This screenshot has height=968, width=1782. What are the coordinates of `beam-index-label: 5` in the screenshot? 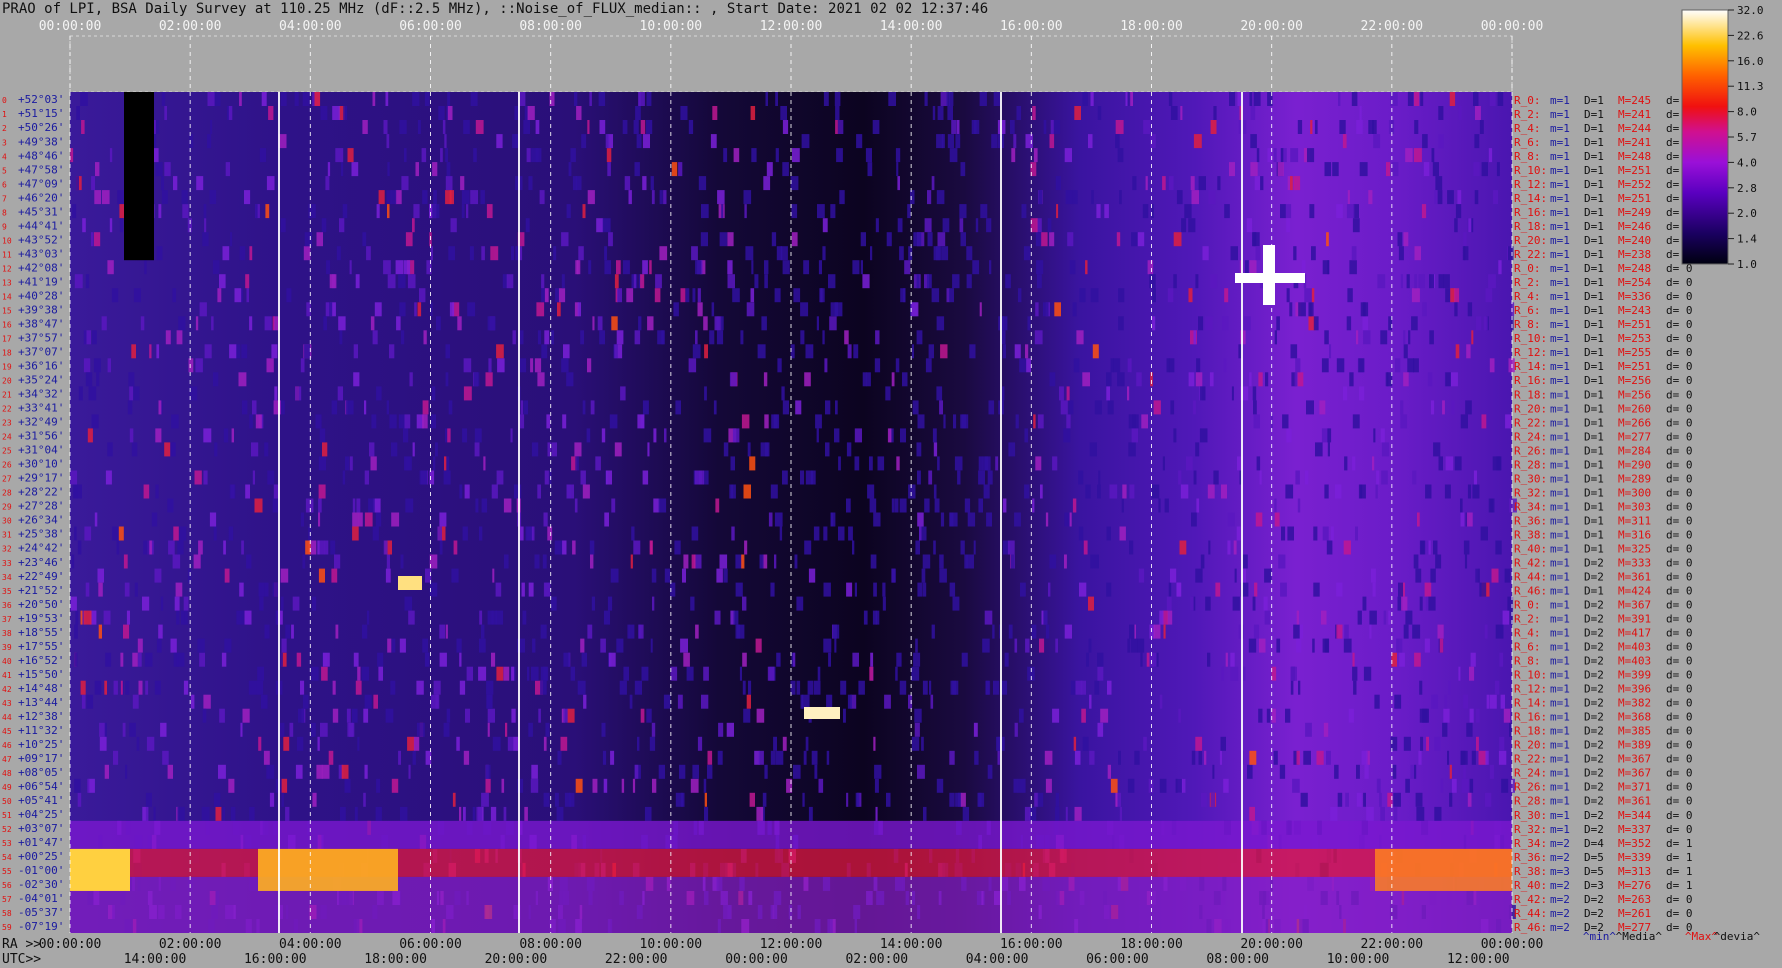 It's located at (4, 170).